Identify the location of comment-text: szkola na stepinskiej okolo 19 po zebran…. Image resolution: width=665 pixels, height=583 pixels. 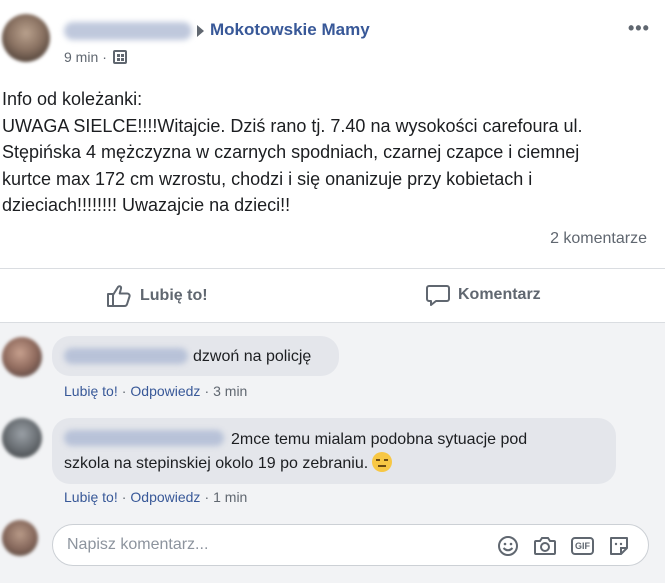
(216, 463).